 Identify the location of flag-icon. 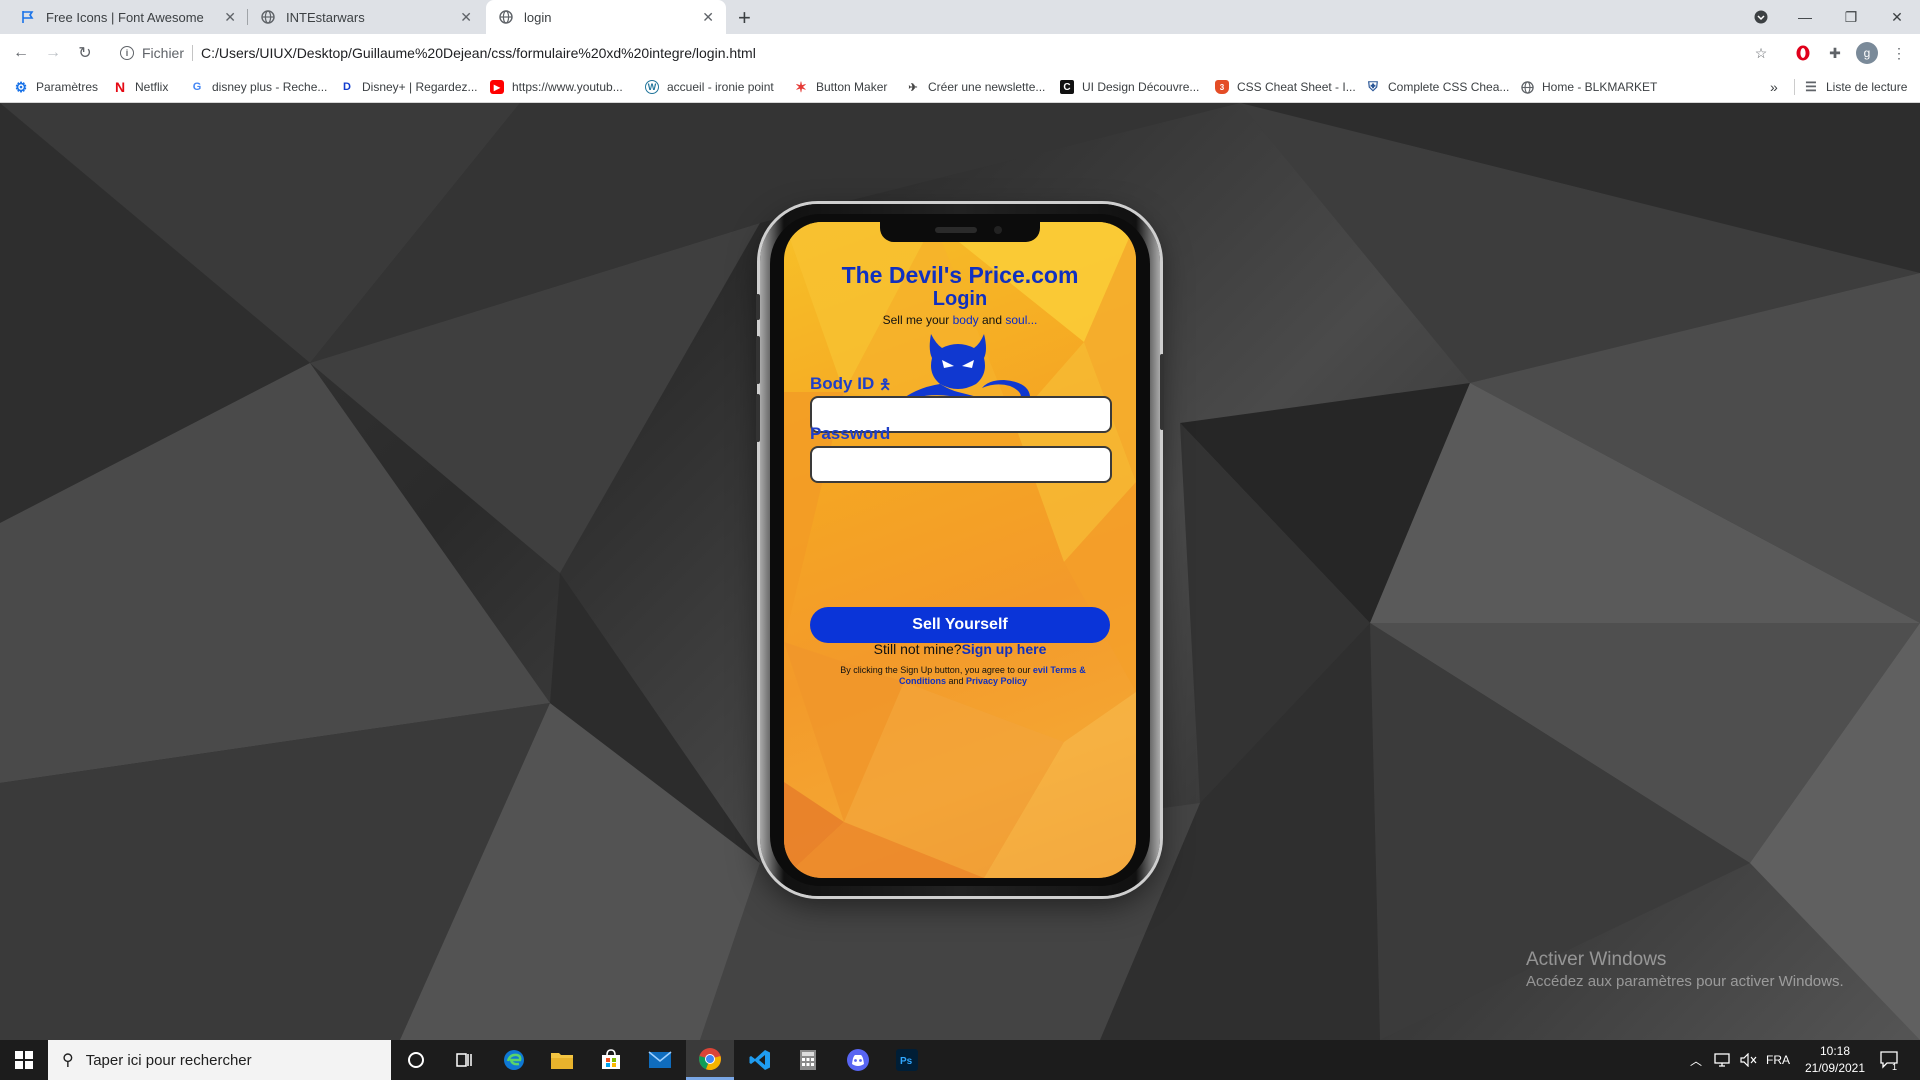
(28, 17).